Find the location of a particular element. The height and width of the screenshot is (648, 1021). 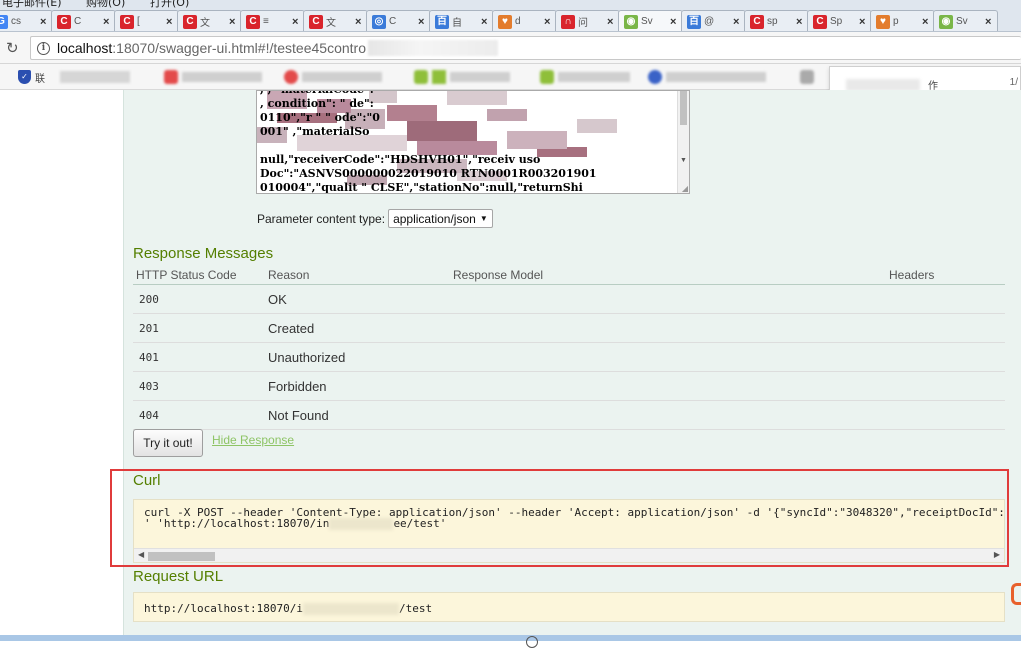

request-url-prefix: http://localhost:18070/i is located at coordinates (223, 608).